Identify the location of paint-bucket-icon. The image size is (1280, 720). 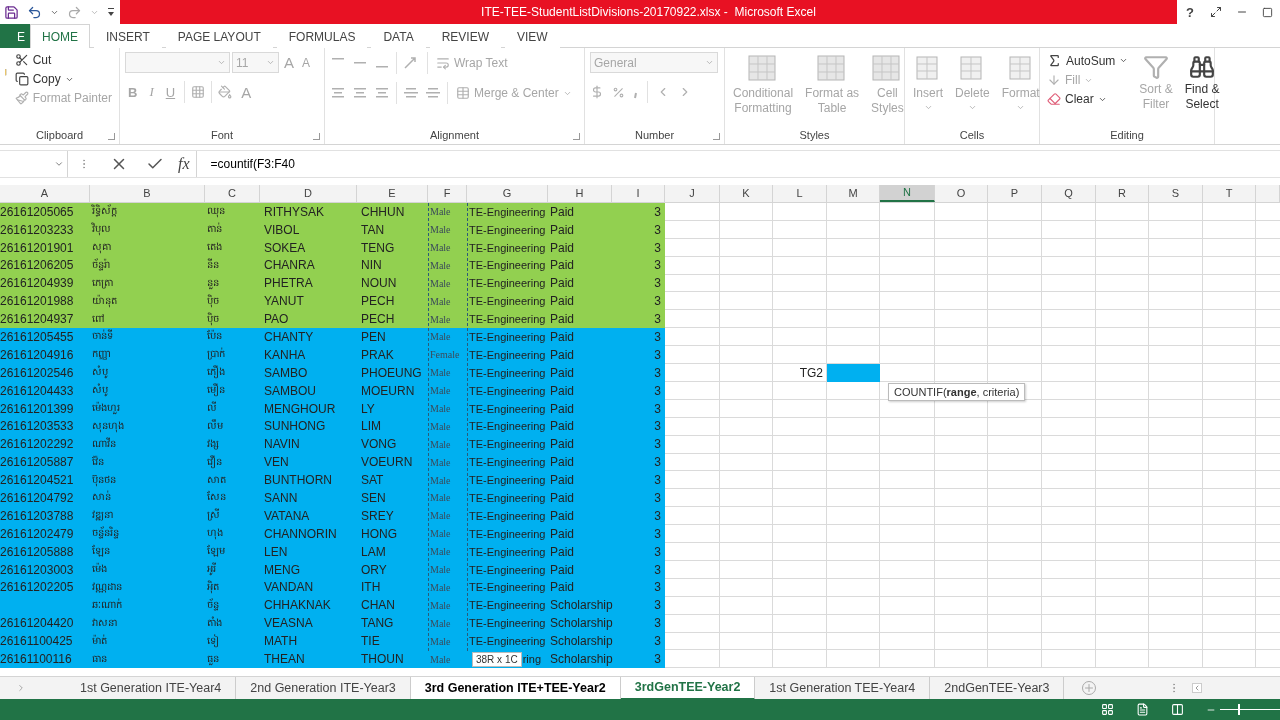
(225, 92).